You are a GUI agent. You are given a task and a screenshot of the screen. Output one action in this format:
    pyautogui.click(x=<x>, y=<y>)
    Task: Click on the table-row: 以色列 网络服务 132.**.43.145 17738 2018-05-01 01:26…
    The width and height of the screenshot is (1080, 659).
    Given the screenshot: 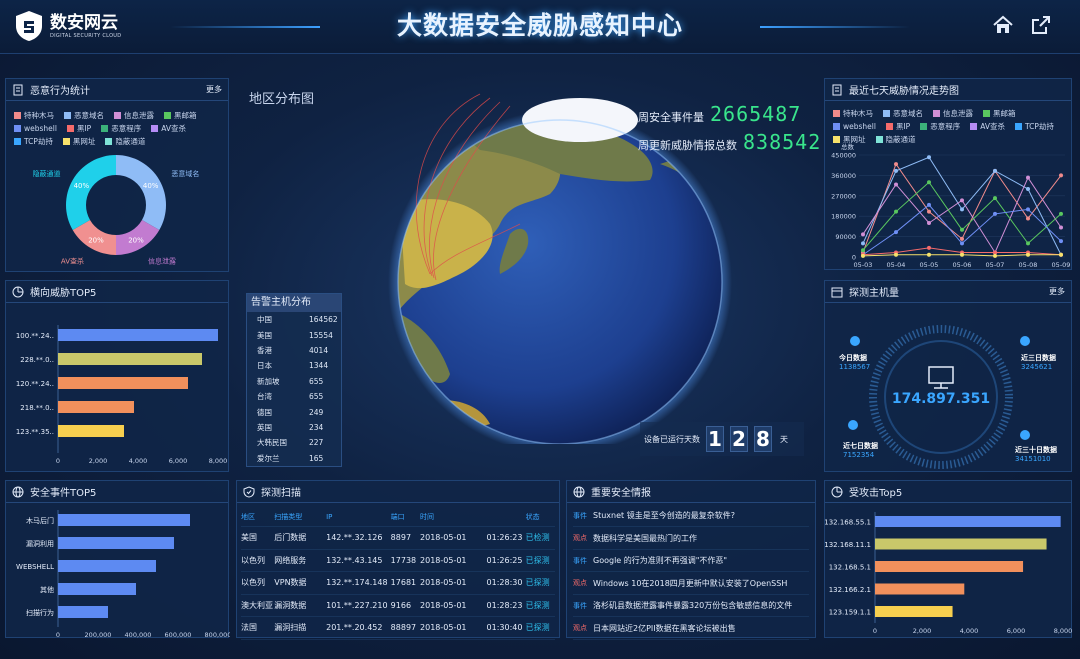 What is the action you would take?
    pyautogui.click(x=398, y=561)
    